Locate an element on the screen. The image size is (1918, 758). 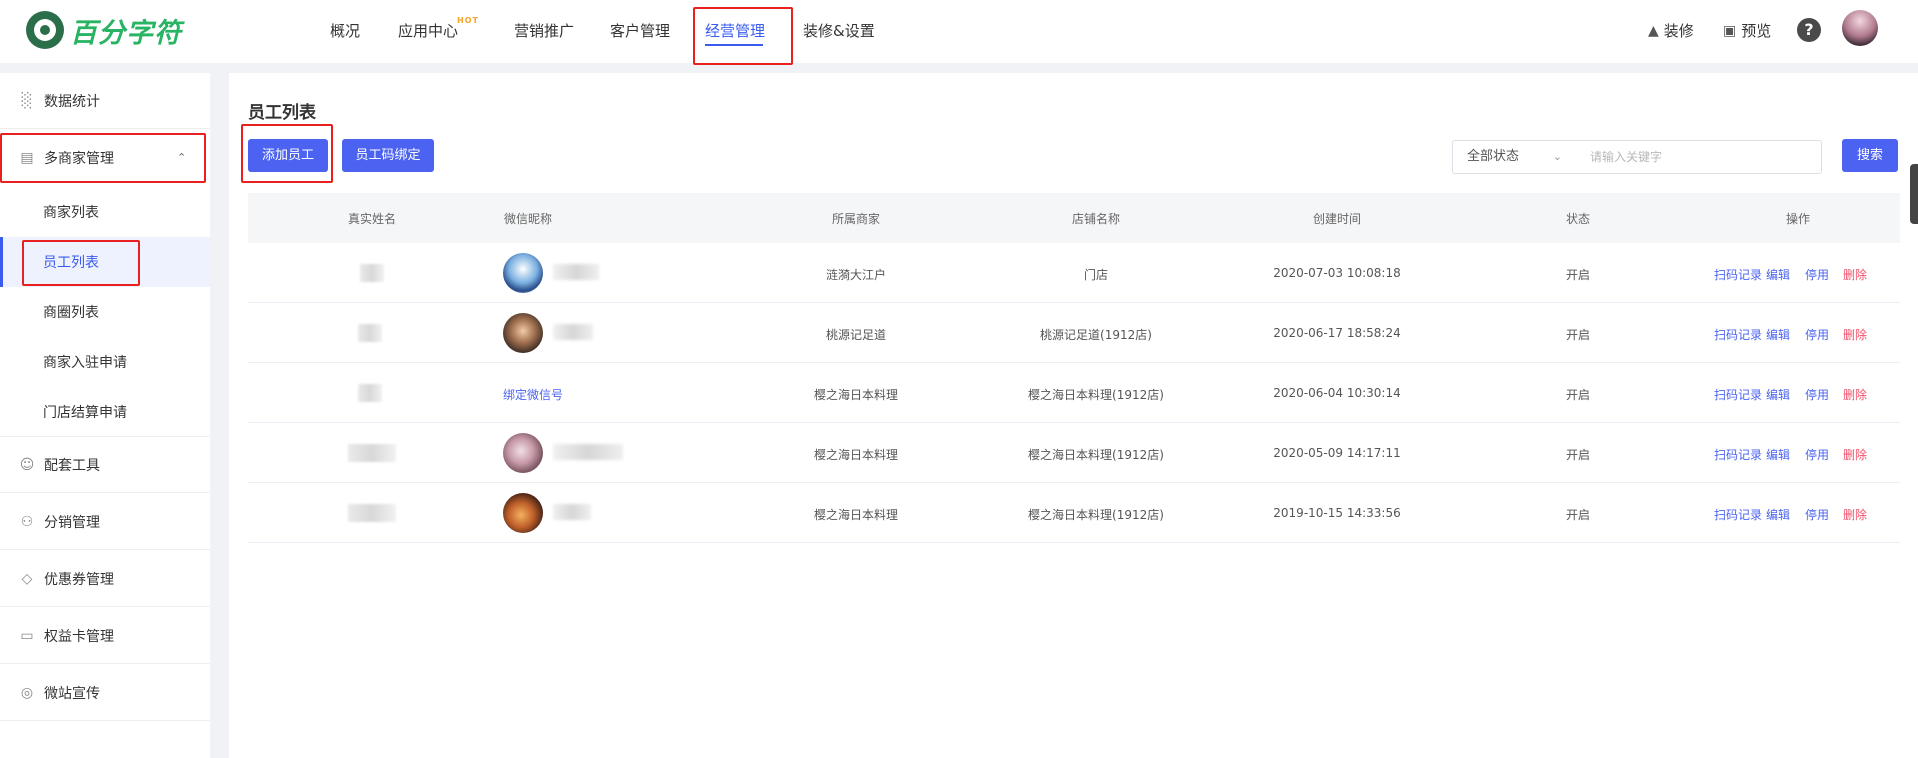
preview-icon: ▣ is located at coordinates (1730, 30).